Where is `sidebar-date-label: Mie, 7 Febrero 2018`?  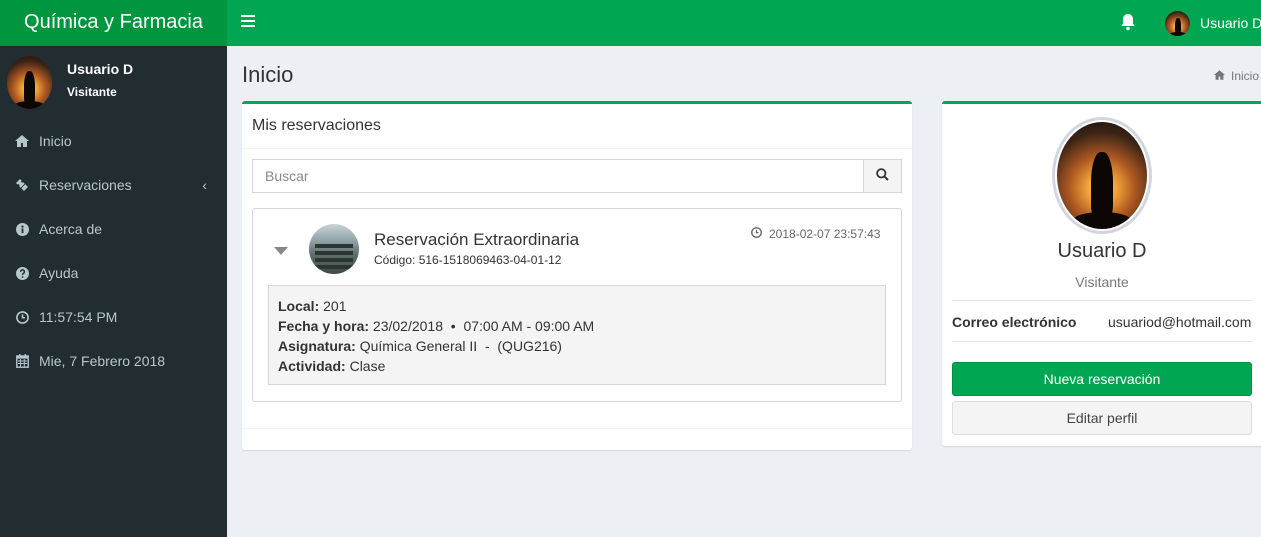 sidebar-date-label: Mie, 7 Febrero 2018 is located at coordinates (102, 361).